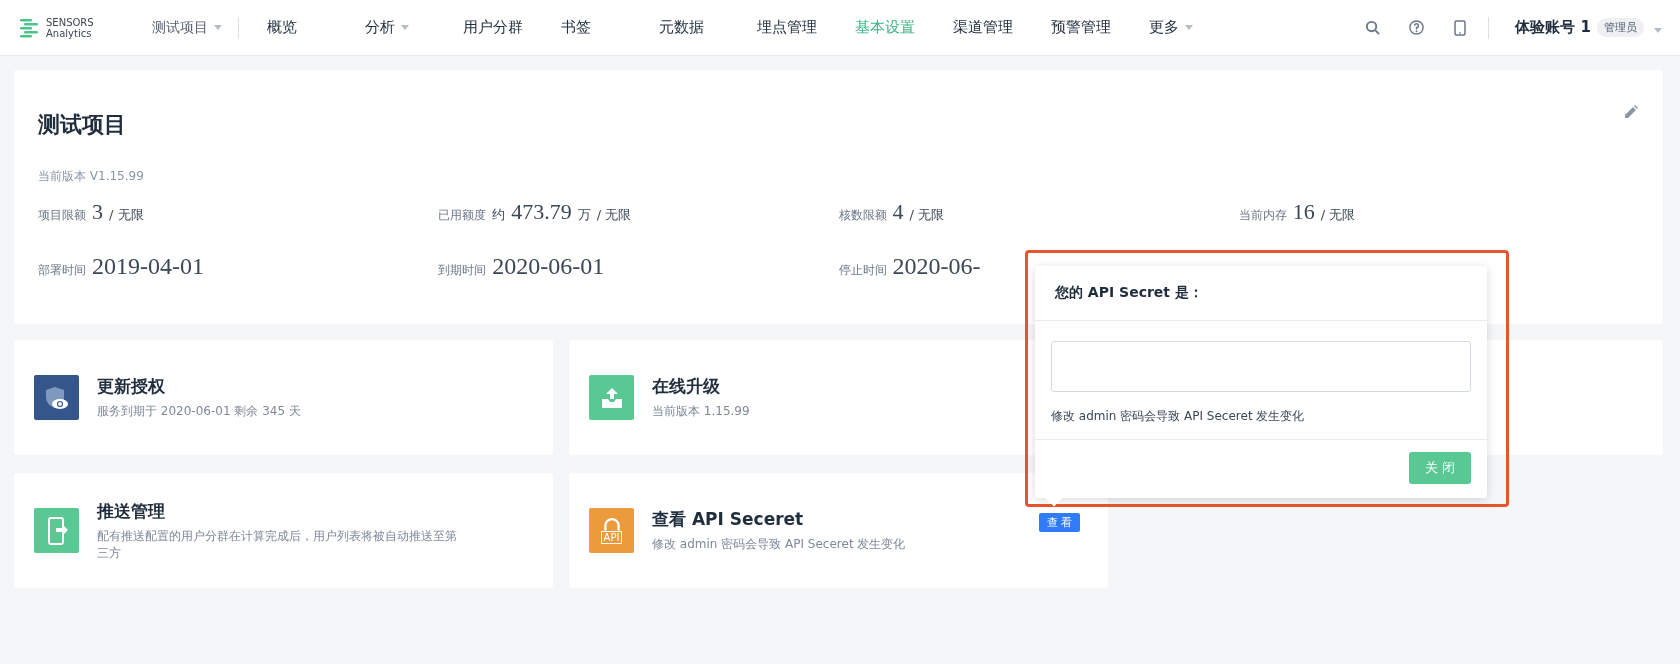  I want to click on search-icon, so click(1372, 27).